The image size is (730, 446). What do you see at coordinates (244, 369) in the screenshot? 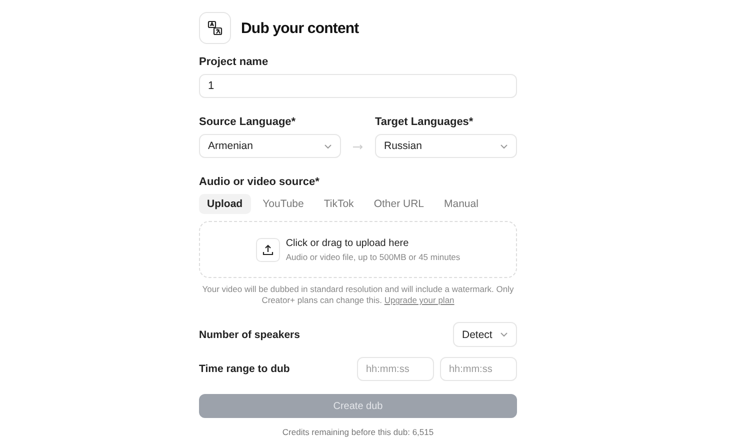
I see `field-label: Time range to dub` at bounding box center [244, 369].